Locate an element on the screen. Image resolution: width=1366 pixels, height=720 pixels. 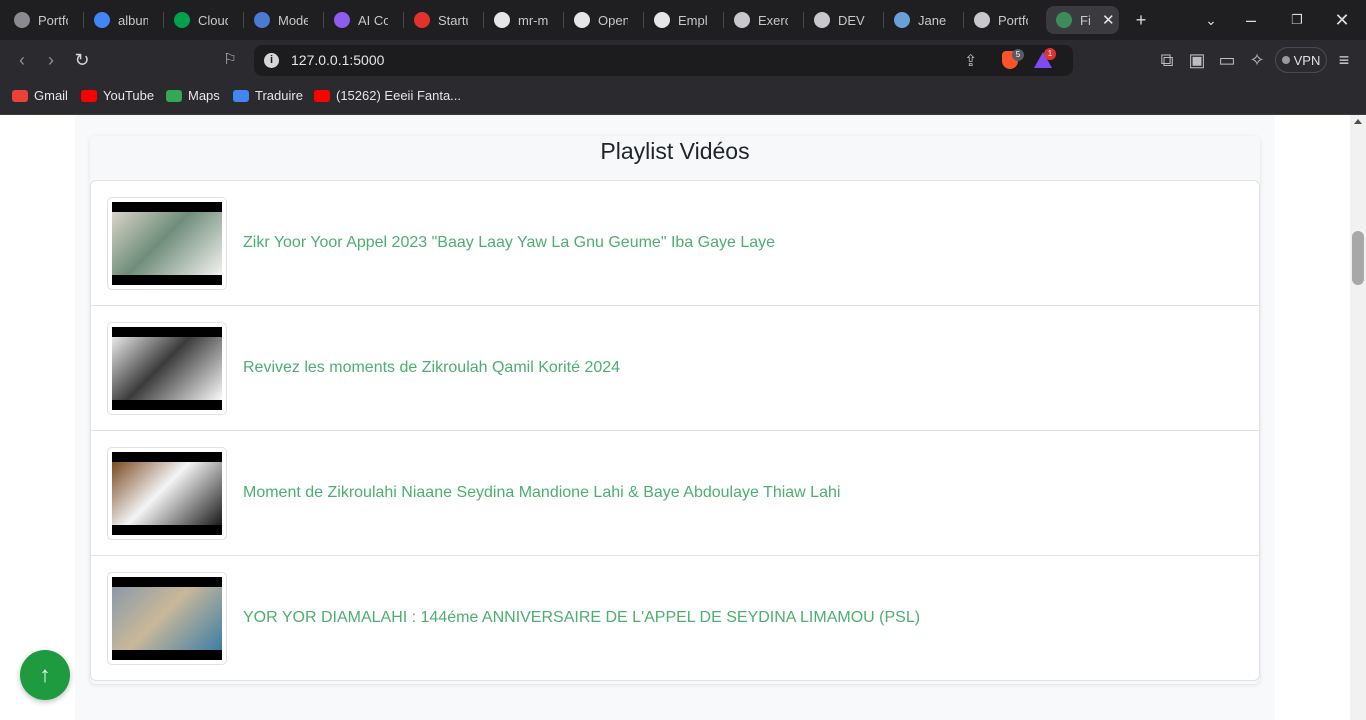
restore-button: ❐ is located at coordinates (1297, 20).